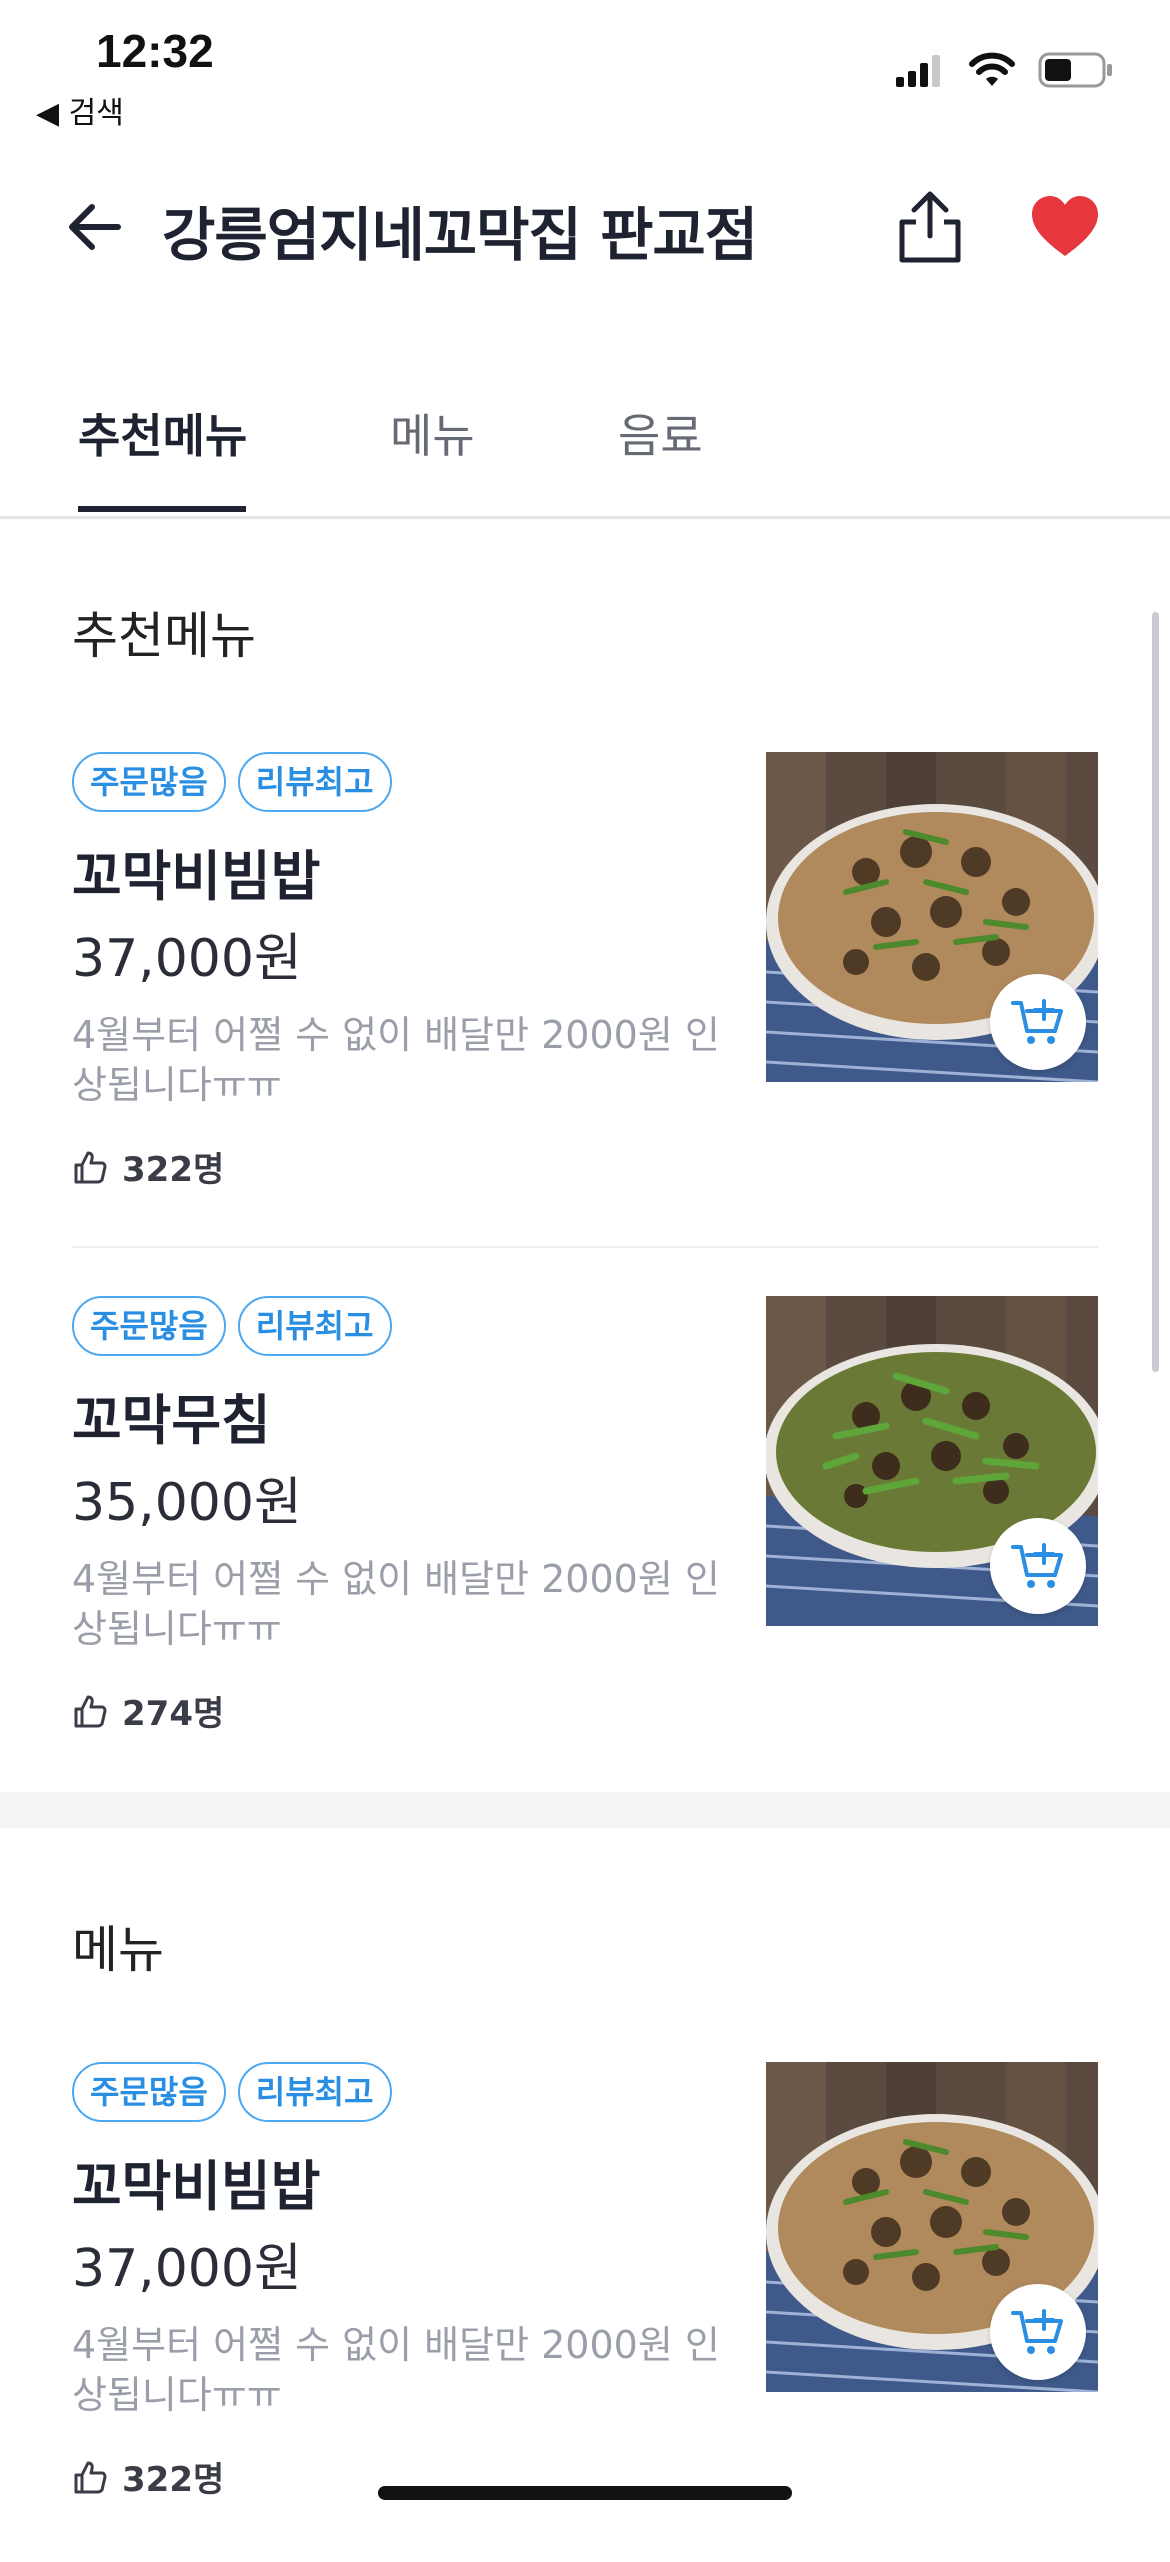 The width and height of the screenshot is (1170, 2562). Describe the element at coordinates (80, 110) in the screenshot. I see `back-to-search-link: ◀ 검색` at that location.